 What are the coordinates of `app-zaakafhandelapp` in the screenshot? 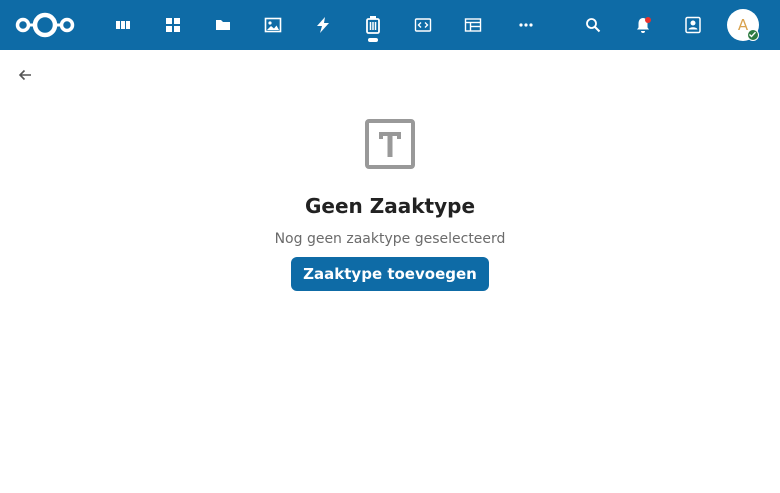 It's located at (373, 25).